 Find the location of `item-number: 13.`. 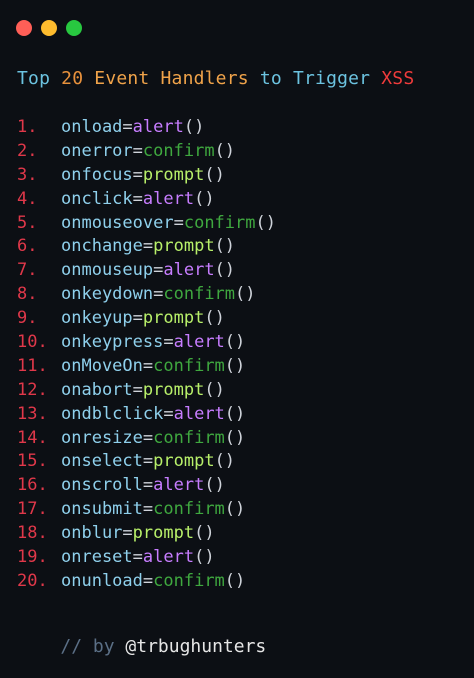

item-number: 13. is located at coordinates (32, 413).